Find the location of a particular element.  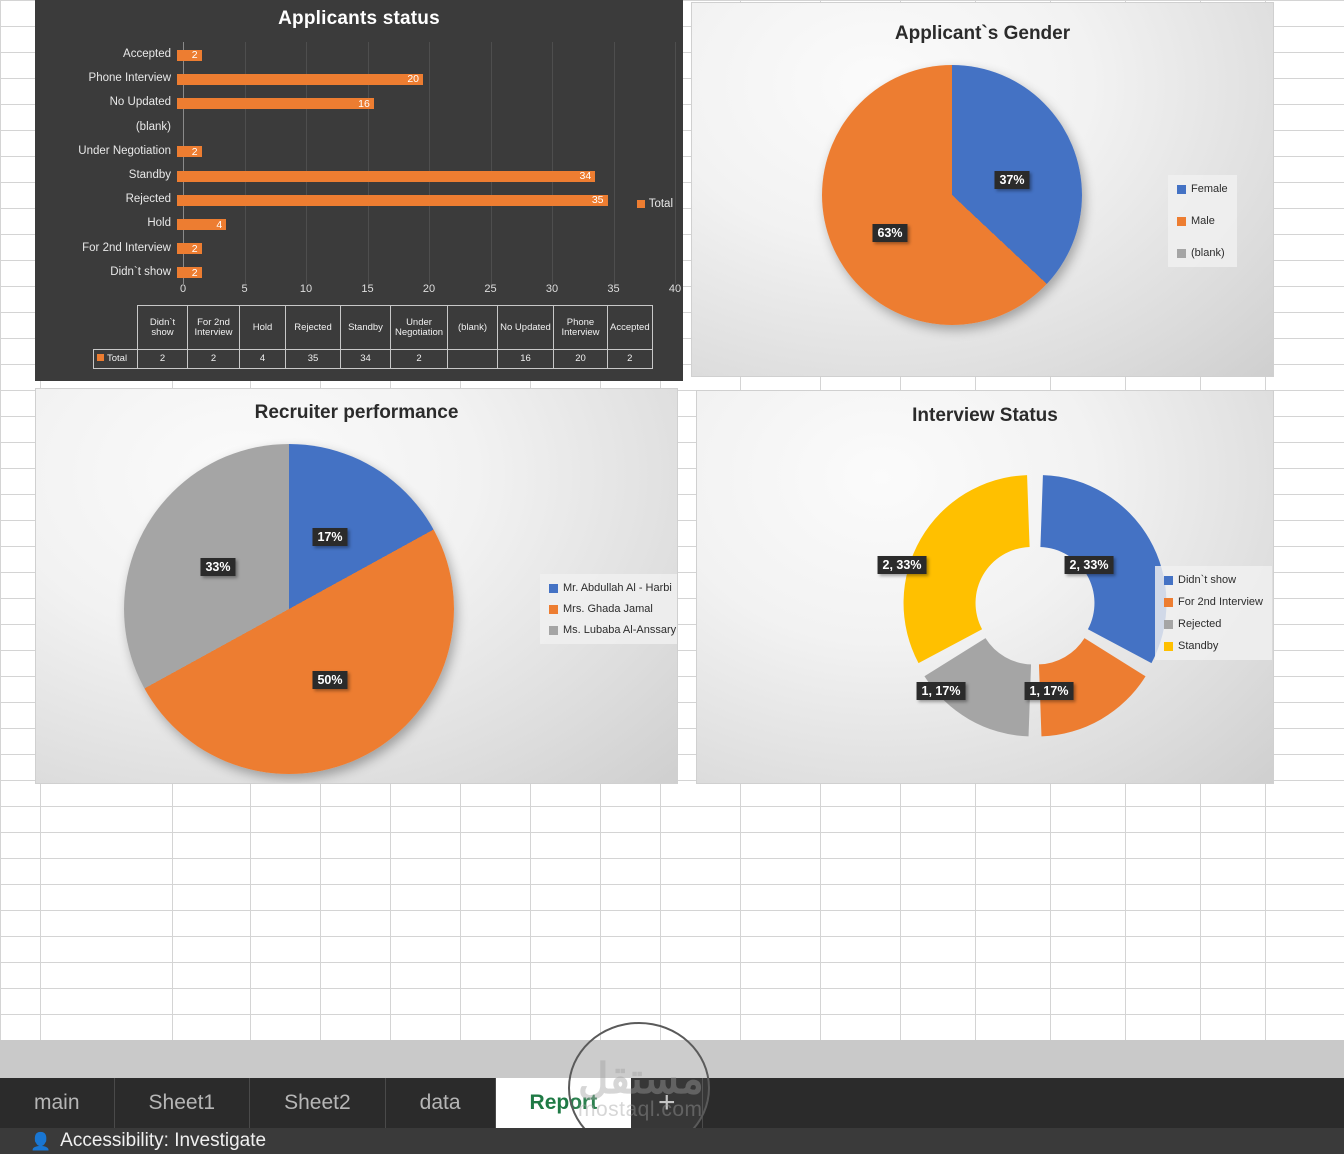

bar-chart-gridline is located at coordinates (675, 163).